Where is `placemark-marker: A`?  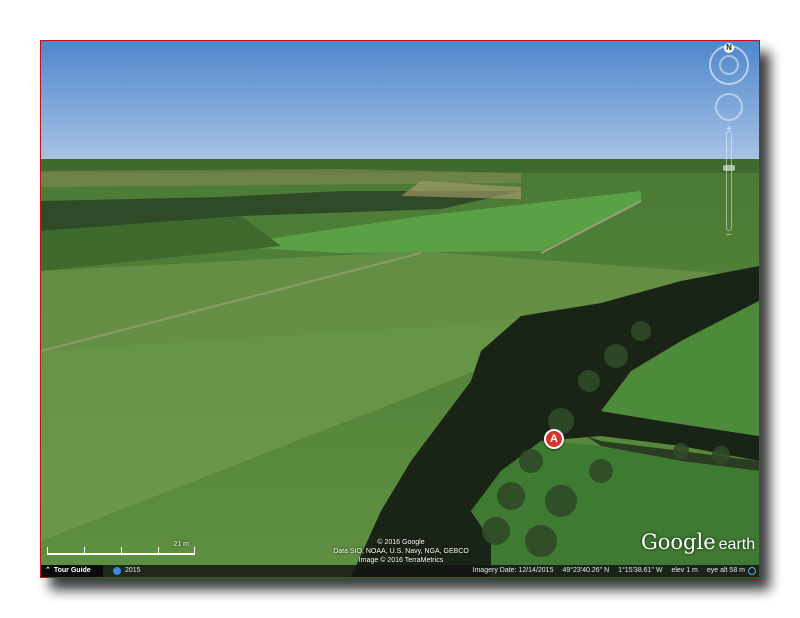 placemark-marker: A is located at coordinates (554, 439).